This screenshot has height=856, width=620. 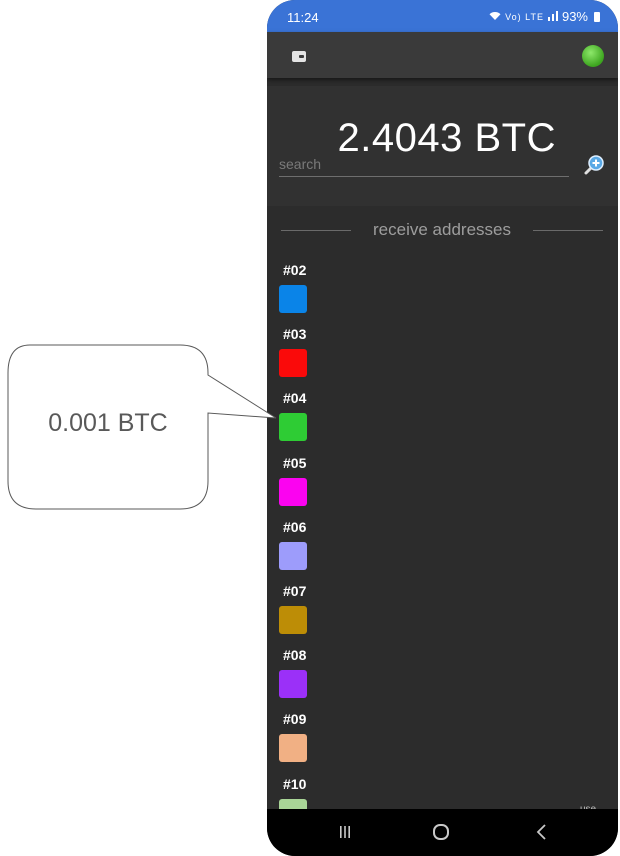 What do you see at coordinates (444, 487) in the screenshot?
I see `address-item: #05` at bounding box center [444, 487].